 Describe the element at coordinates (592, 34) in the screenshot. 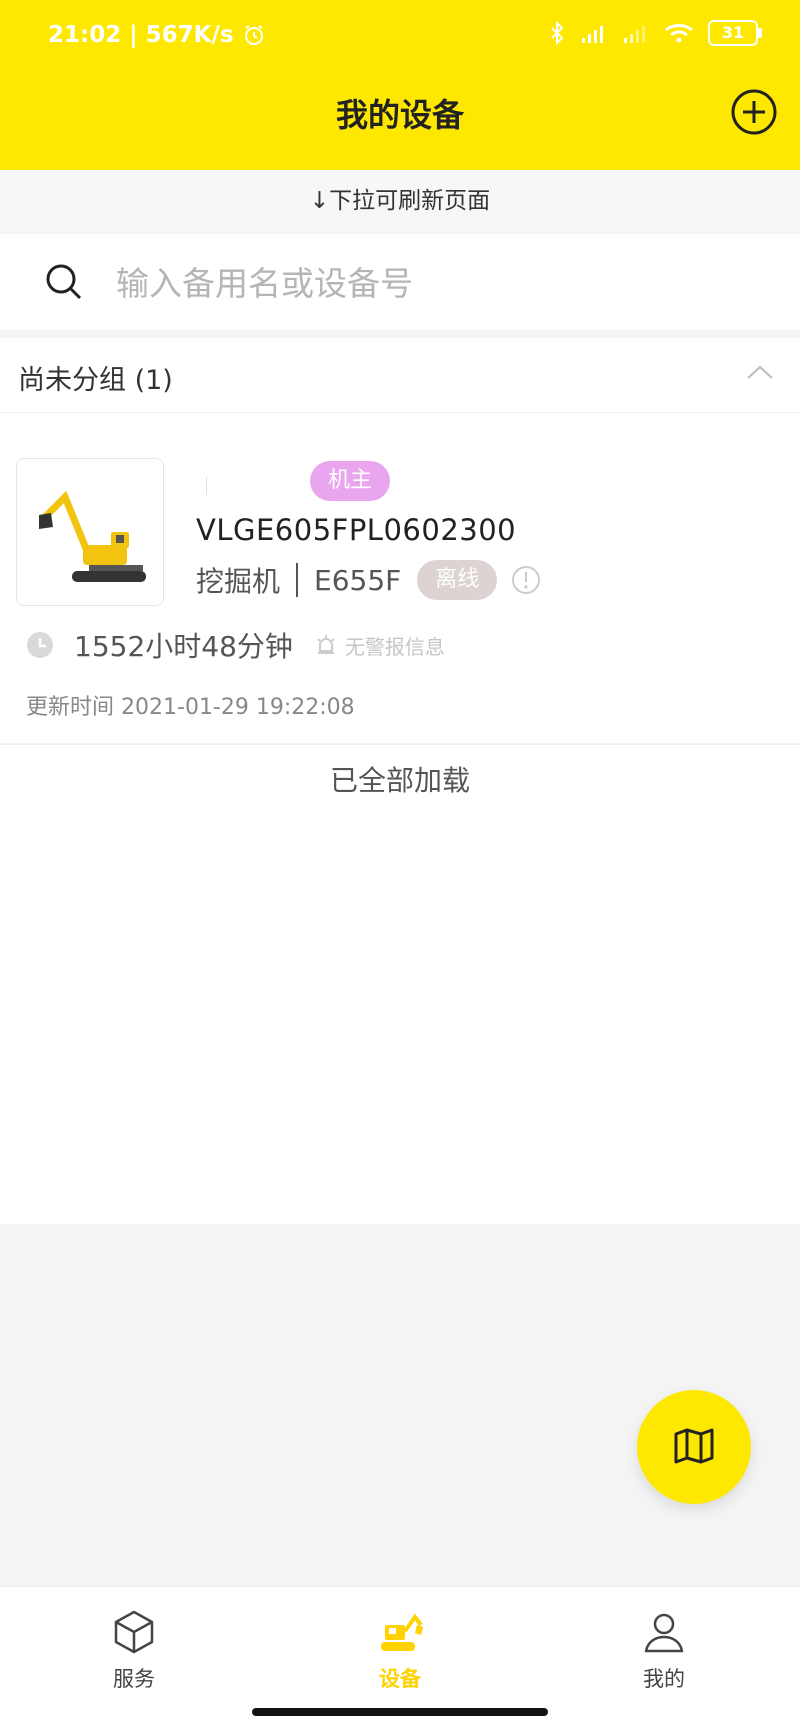

I see `signal-icon` at that location.